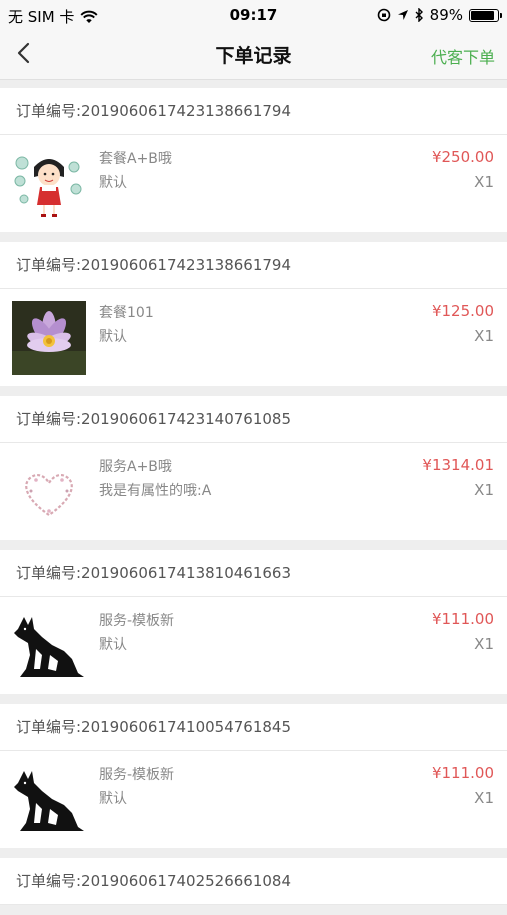 Image resolution: width=507 pixels, height=915 pixels. Describe the element at coordinates (402, 15) in the screenshot. I see `location-arrow-icon` at that location.